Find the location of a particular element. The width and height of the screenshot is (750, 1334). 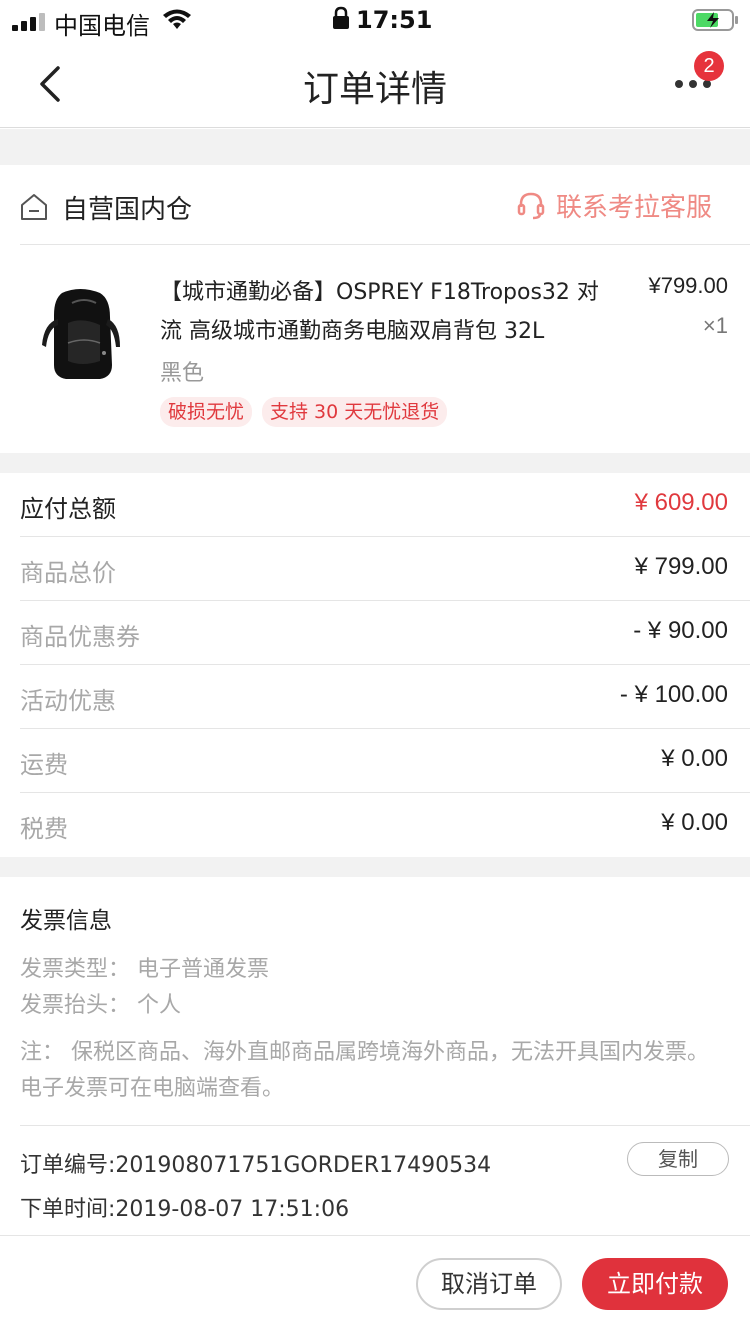

price-row-goods-total: 商品总价 ¥ 799.00 is located at coordinates (375, 569).